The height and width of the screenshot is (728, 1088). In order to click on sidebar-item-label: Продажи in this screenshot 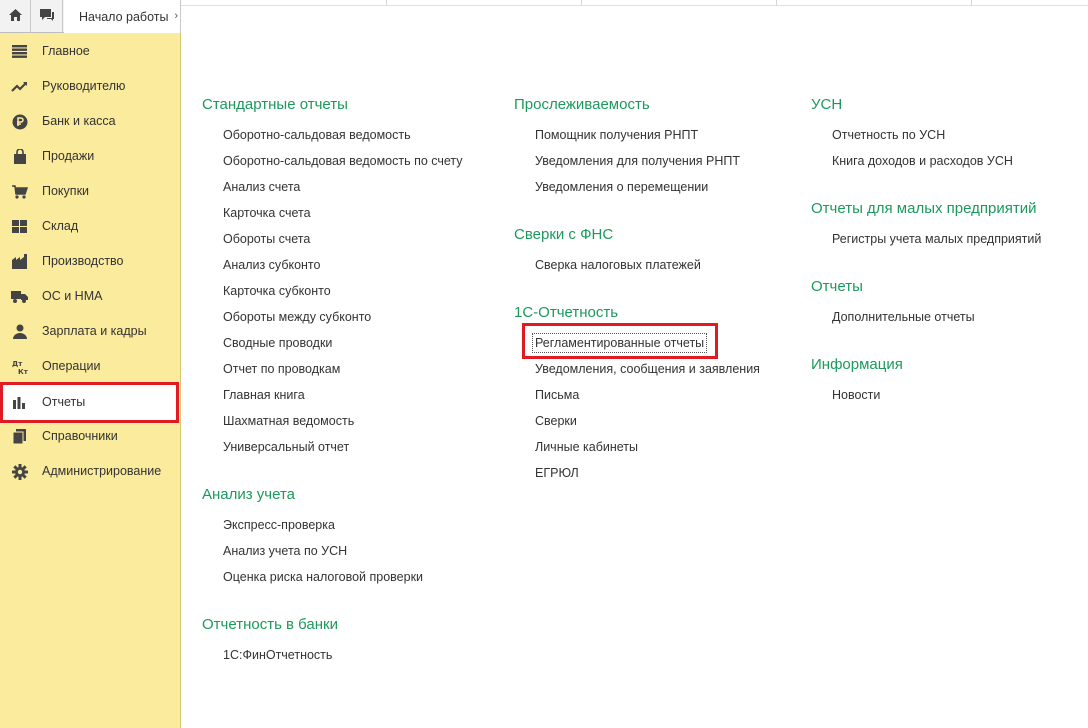, I will do `click(68, 156)`.